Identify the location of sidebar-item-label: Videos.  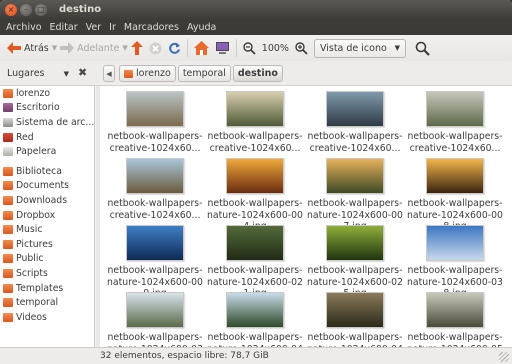
(31, 317).